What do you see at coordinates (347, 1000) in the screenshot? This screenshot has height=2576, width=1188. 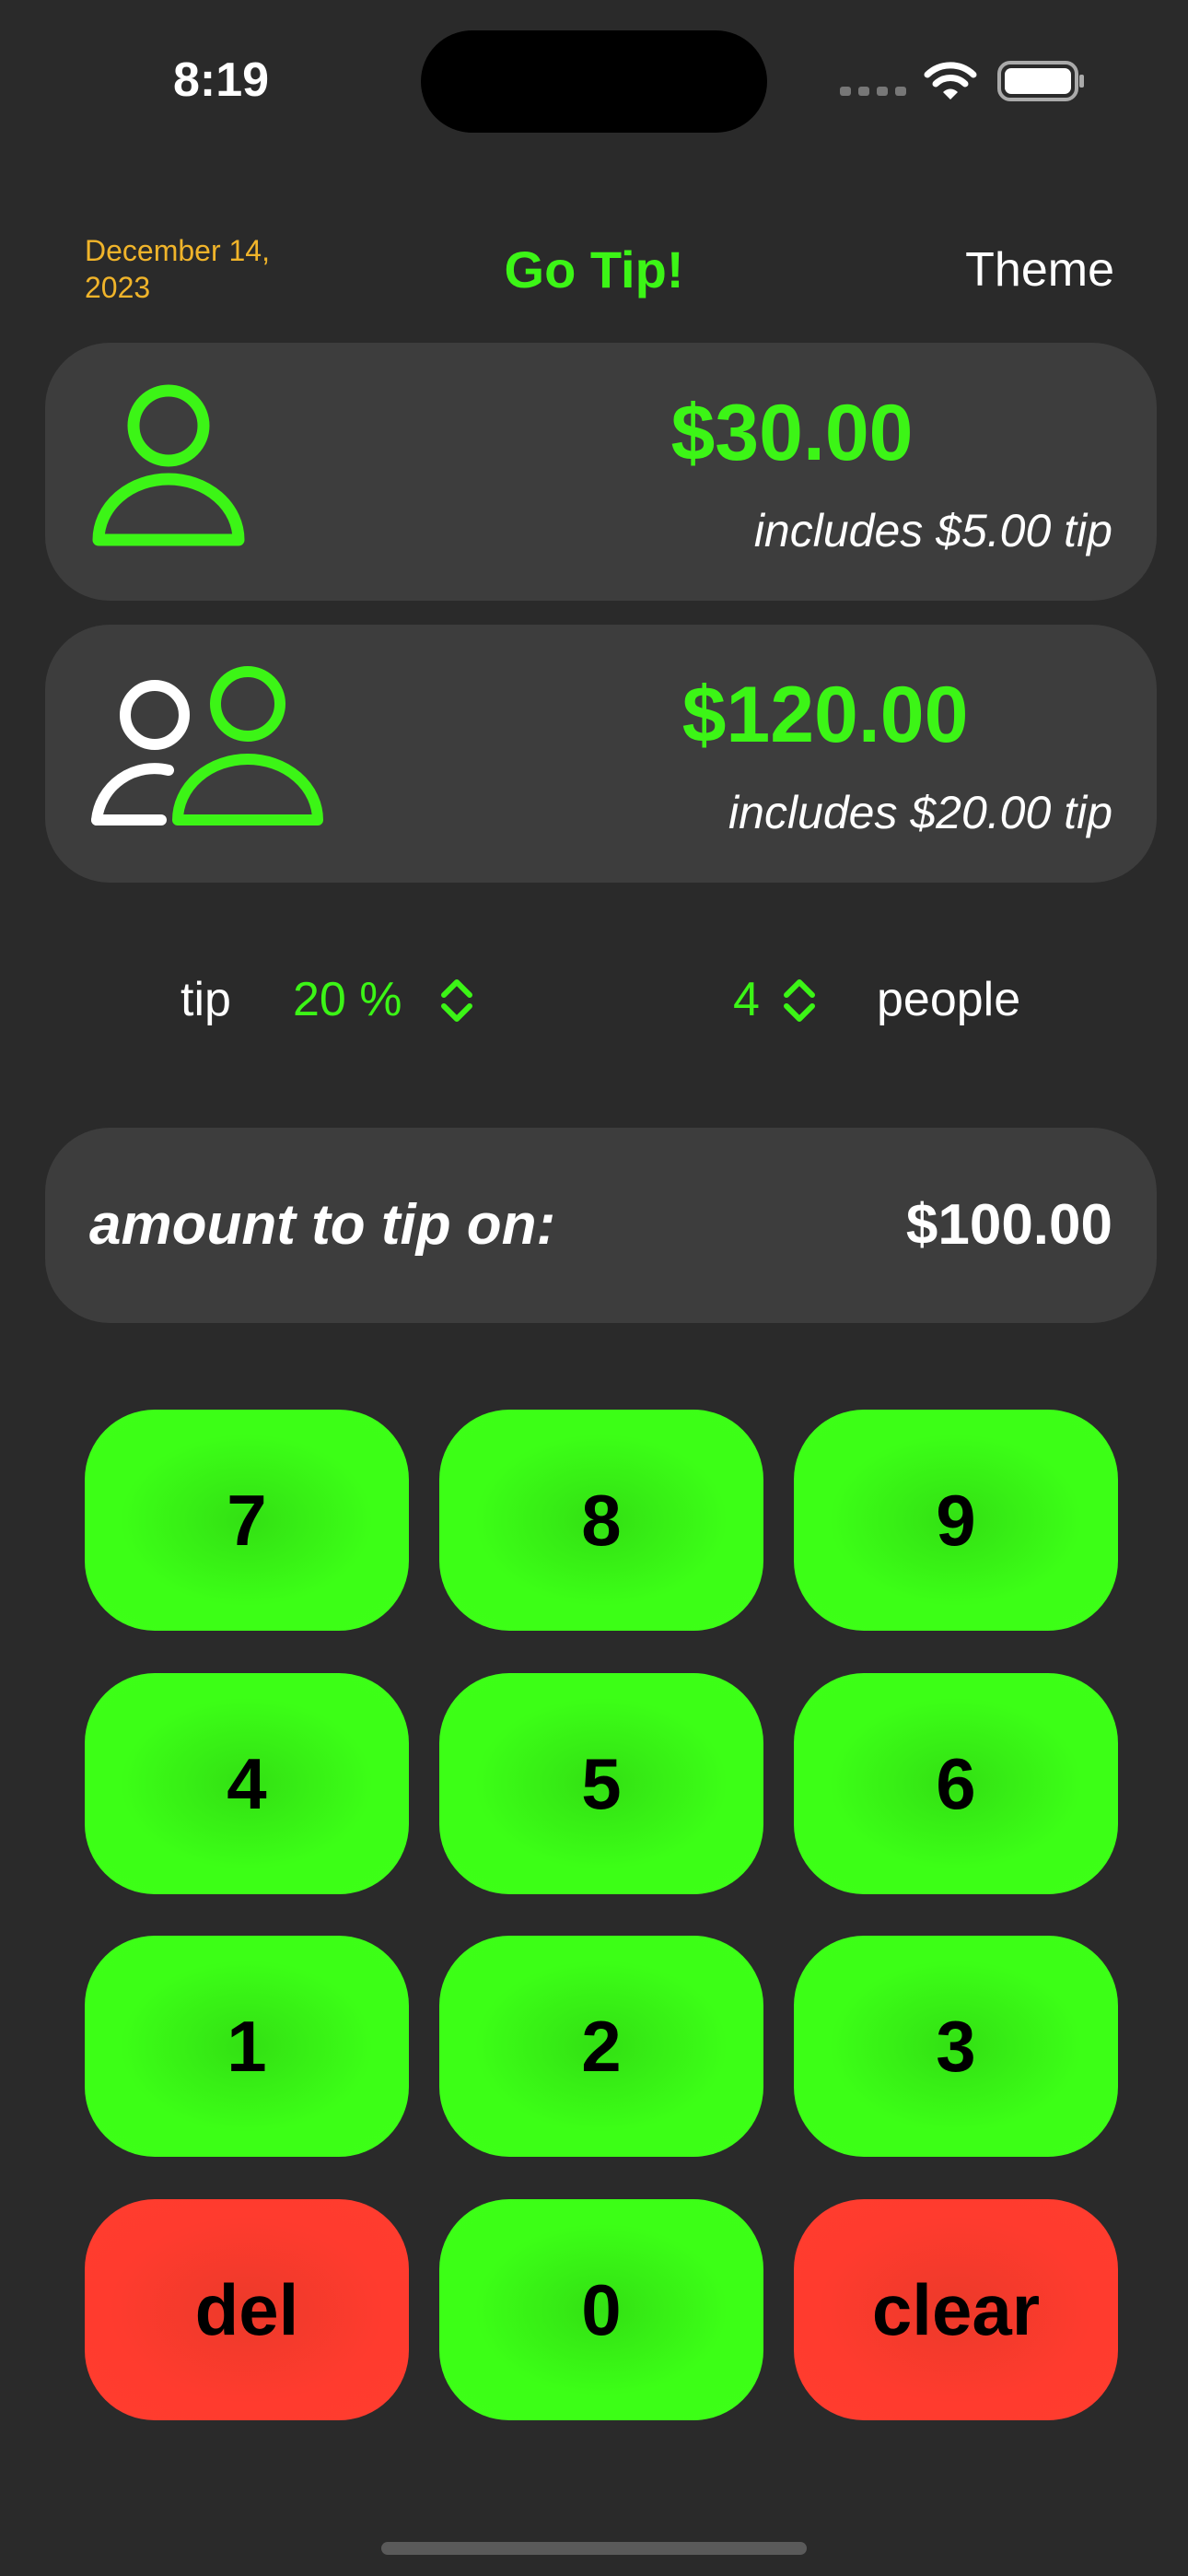 I see `tip-percent-value: 20 %` at bounding box center [347, 1000].